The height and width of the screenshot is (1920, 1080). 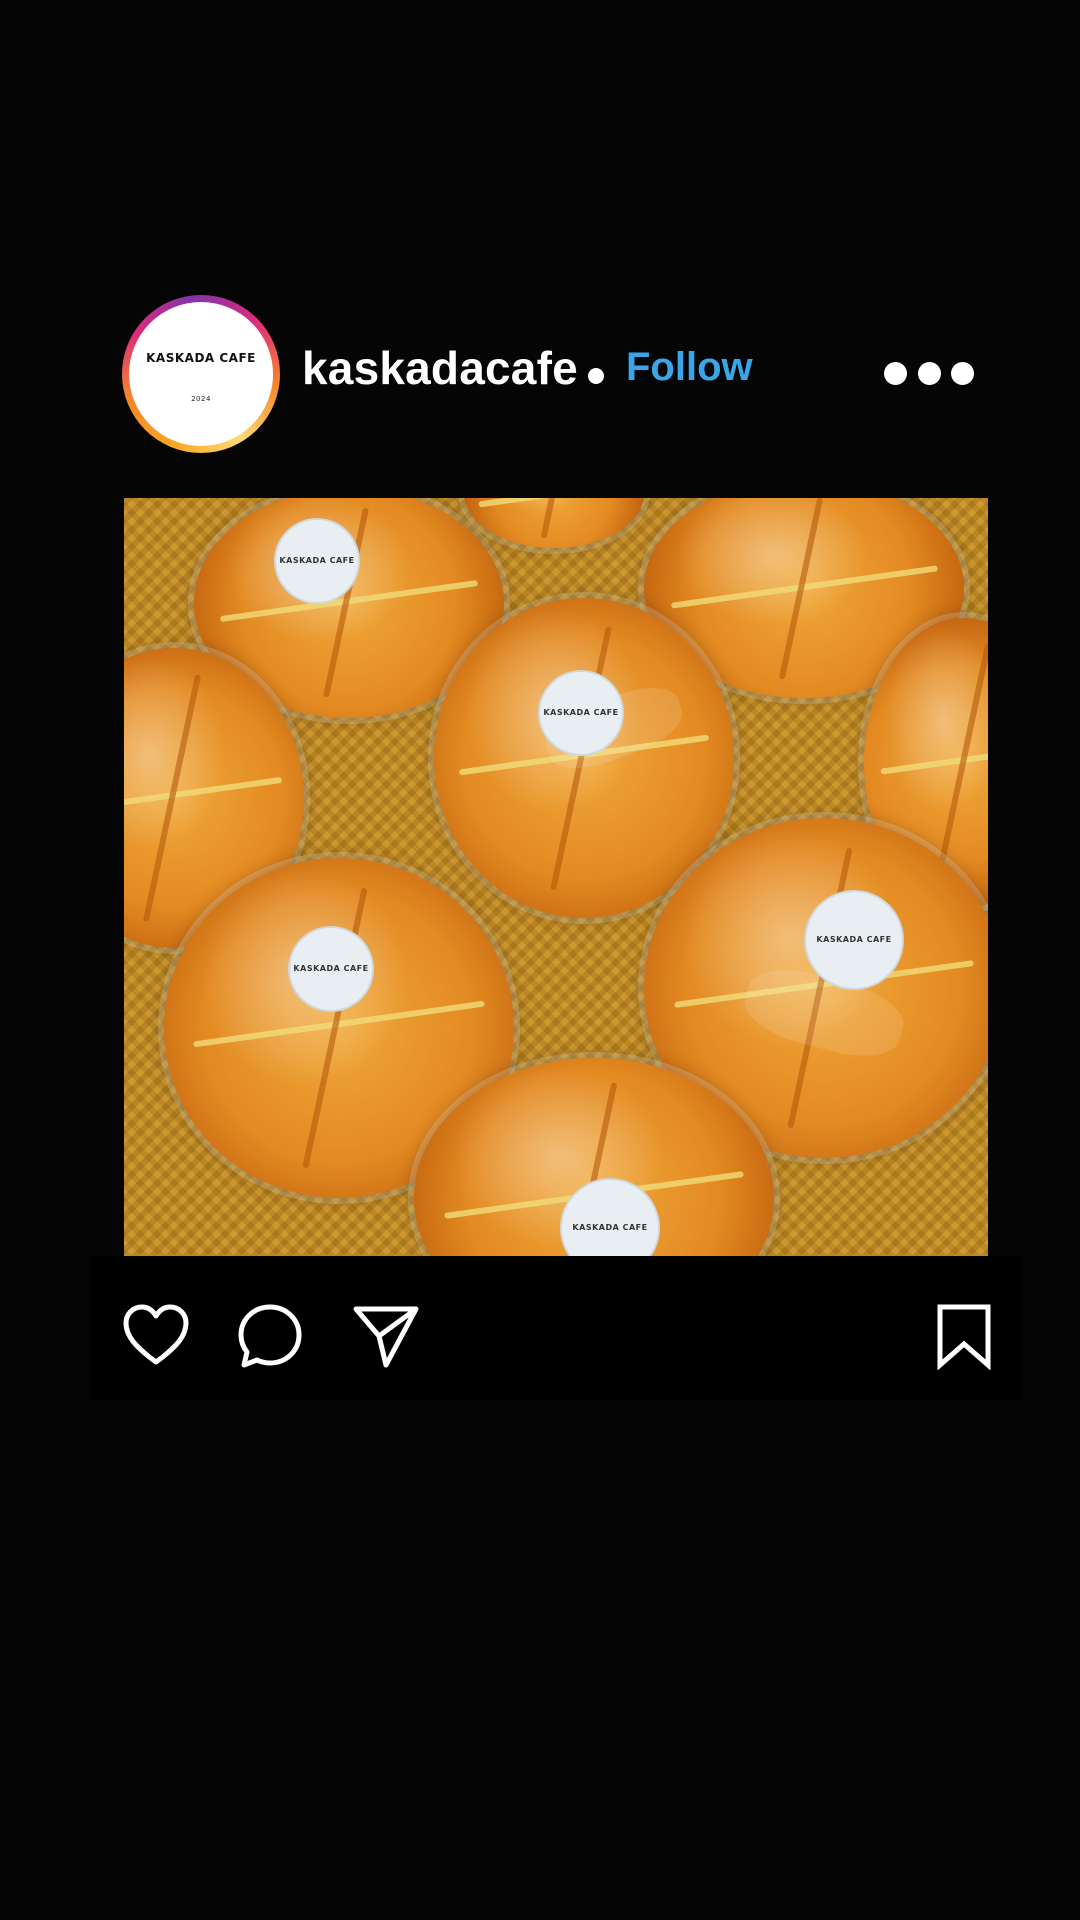 I want to click on bookmark-icon, so click(x=964, y=1336).